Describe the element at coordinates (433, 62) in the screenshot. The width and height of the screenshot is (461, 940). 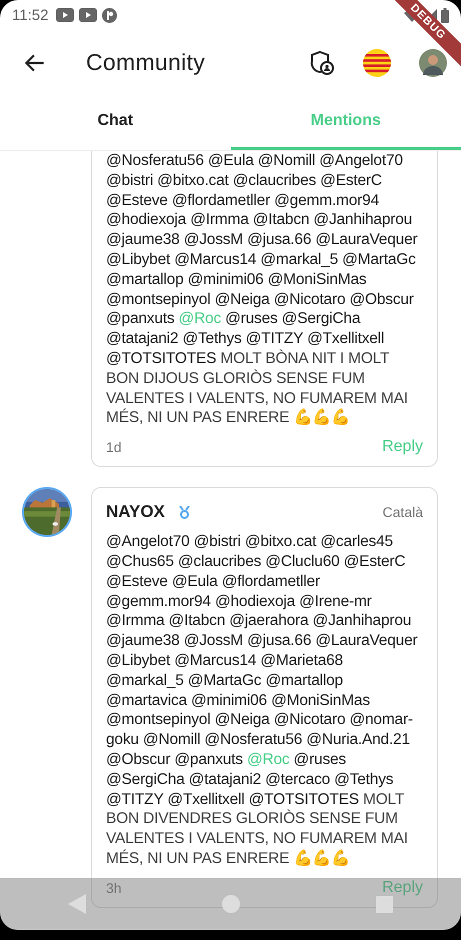
I see `profile-avatar` at that location.